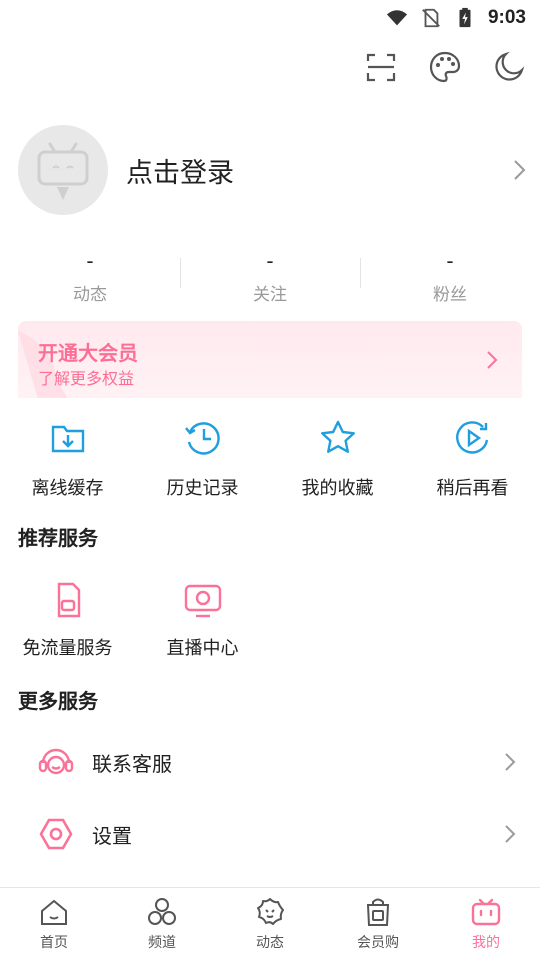 Image resolution: width=540 pixels, height=960 pixels. I want to click on login-label: 点击登录, so click(318, 170).